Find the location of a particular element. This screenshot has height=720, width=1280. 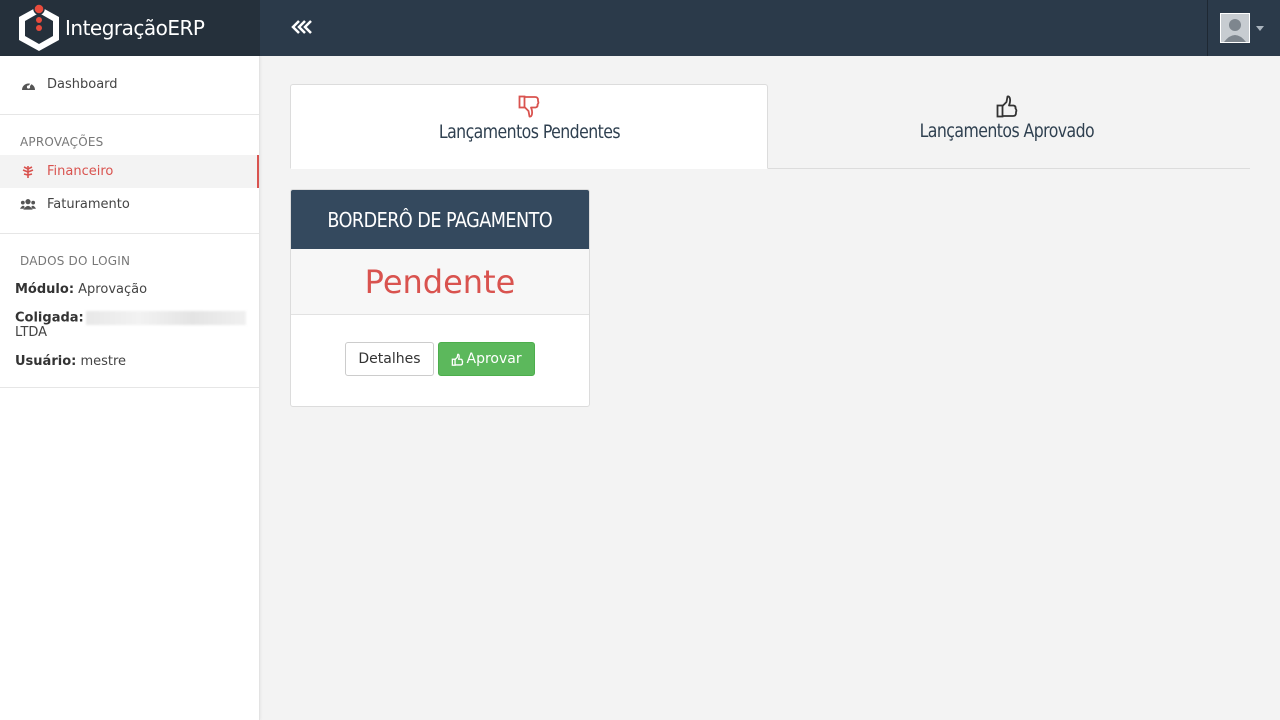

login-heading: DADOS DO LOGIN is located at coordinates (75, 261).